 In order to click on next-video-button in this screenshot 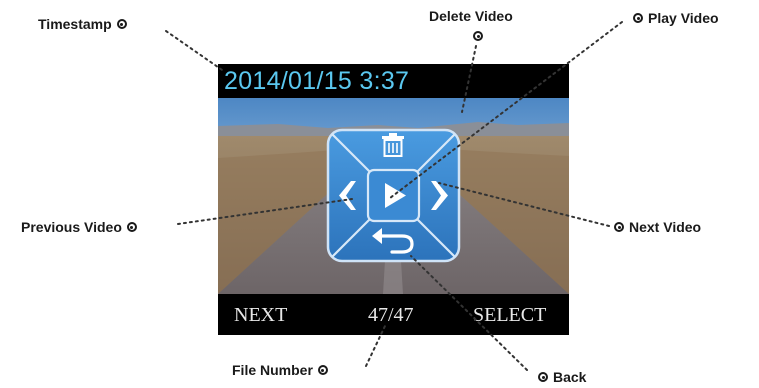, I will do `click(439, 195)`.